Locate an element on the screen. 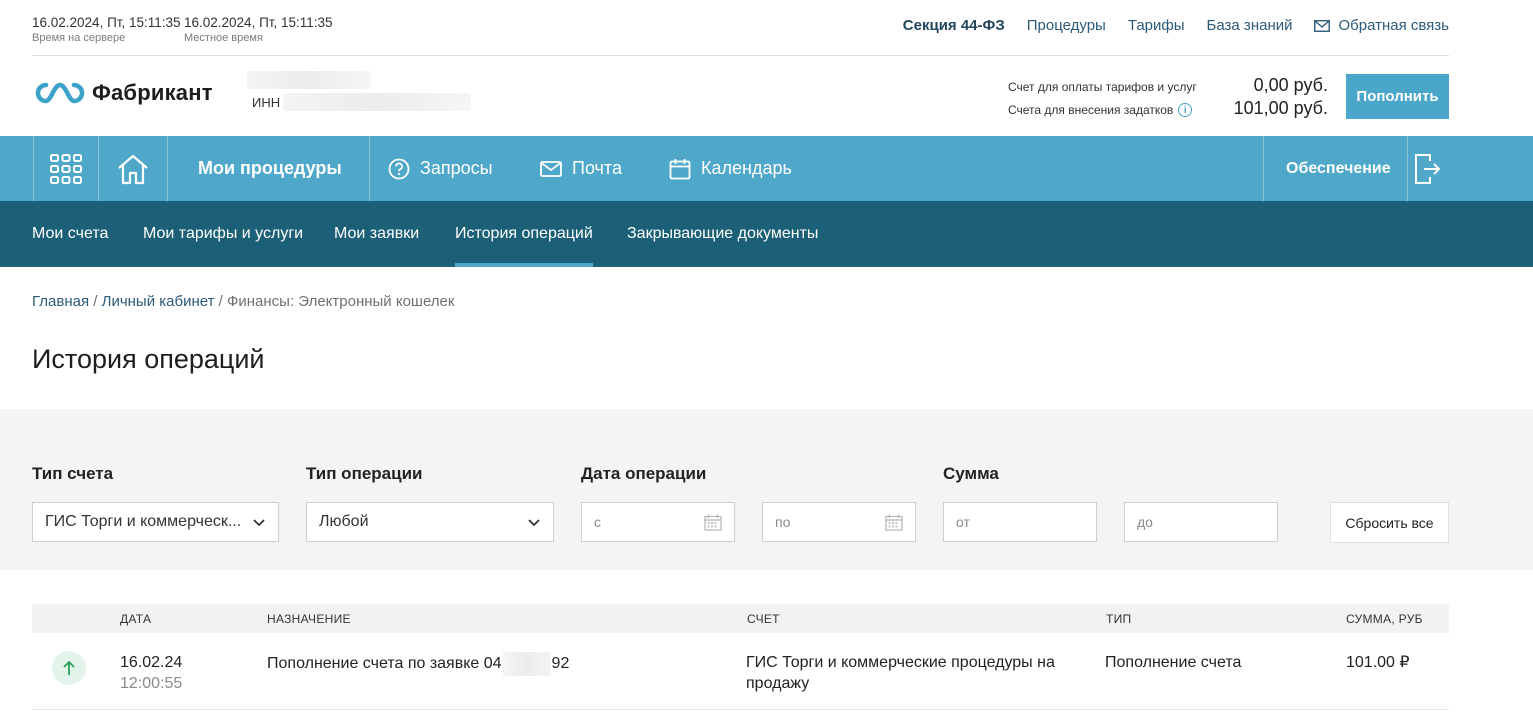 The image size is (1533, 718). grid-icon is located at coordinates (66, 168).